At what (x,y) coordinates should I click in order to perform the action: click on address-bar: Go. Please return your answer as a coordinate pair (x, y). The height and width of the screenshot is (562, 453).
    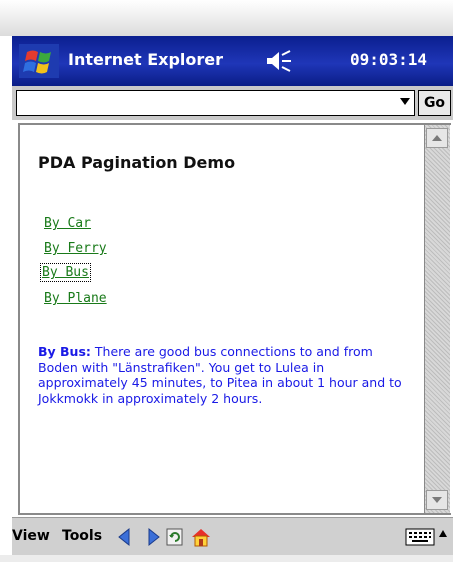
    Looking at the image, I should click on (232, 103).